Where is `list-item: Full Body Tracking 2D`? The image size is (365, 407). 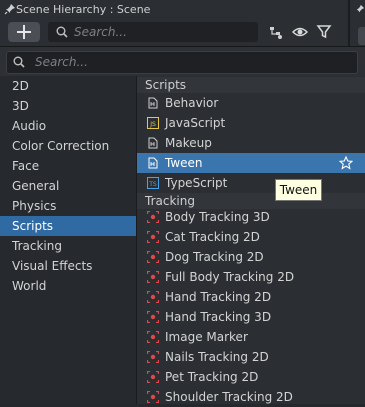 list-item: Full Body Tracking 2D is located at coordinates (251, 277).